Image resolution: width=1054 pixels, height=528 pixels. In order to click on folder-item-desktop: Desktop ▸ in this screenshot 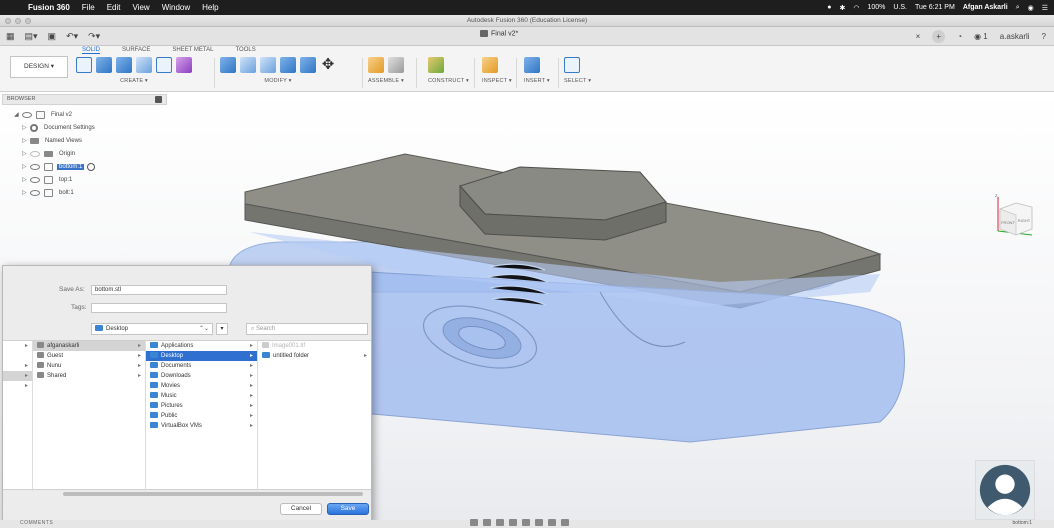, I will do `click(201, 356)`.